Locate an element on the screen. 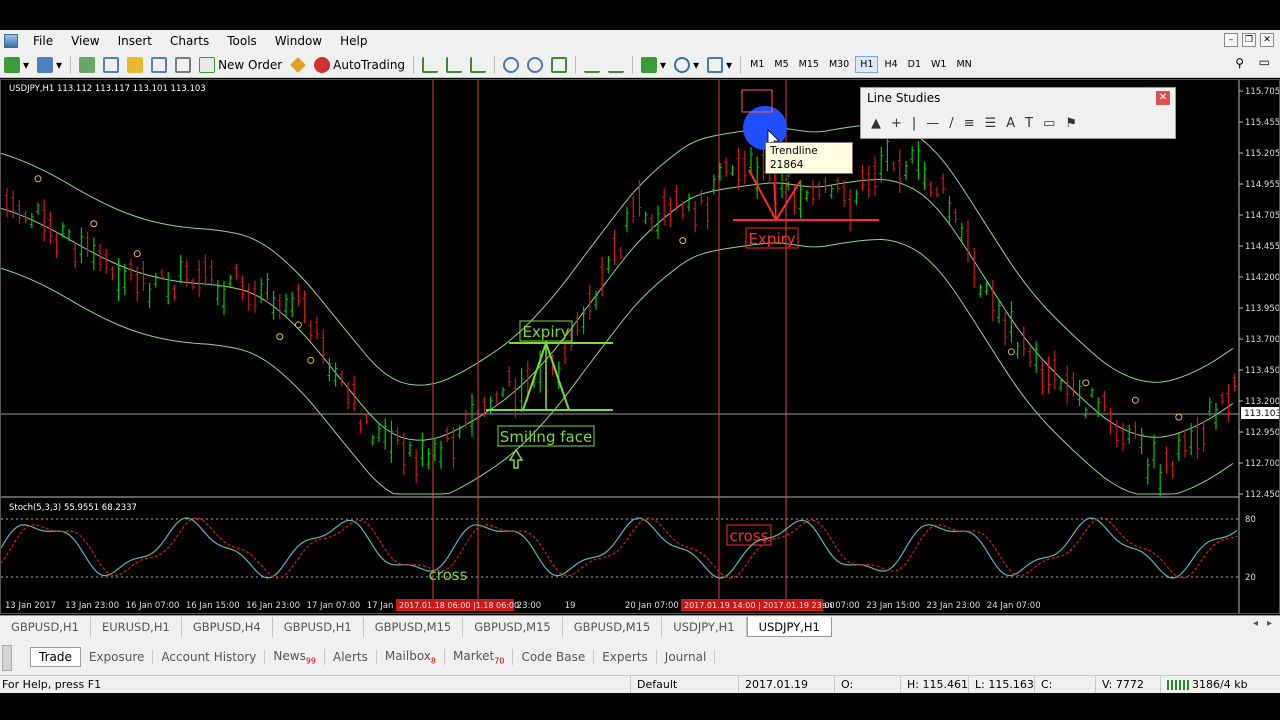 This screenshot has height=720, width=1280. tab-trade: Trade is located at coordinates (55, 657).